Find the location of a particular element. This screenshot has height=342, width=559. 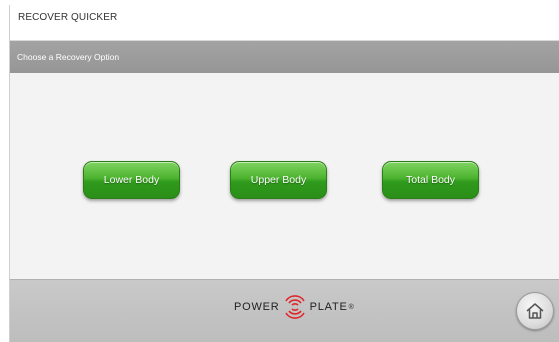

home-icon is located at coordinates (535, 311).